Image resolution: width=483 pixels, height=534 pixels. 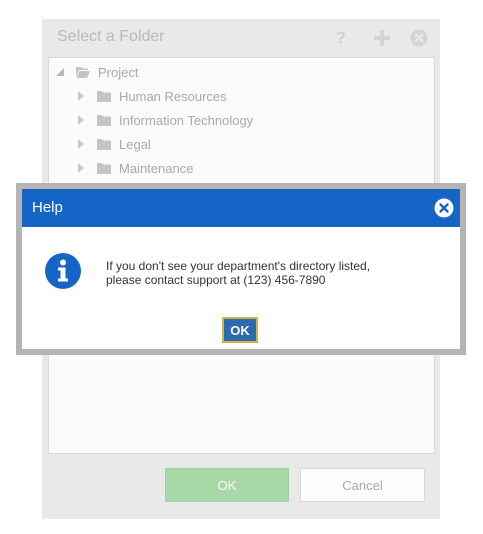 What do you see at coordinates (111, 36) in the screenshot?
I see `select-folder-title: Select a Folder` at bounding box center [111, 36].